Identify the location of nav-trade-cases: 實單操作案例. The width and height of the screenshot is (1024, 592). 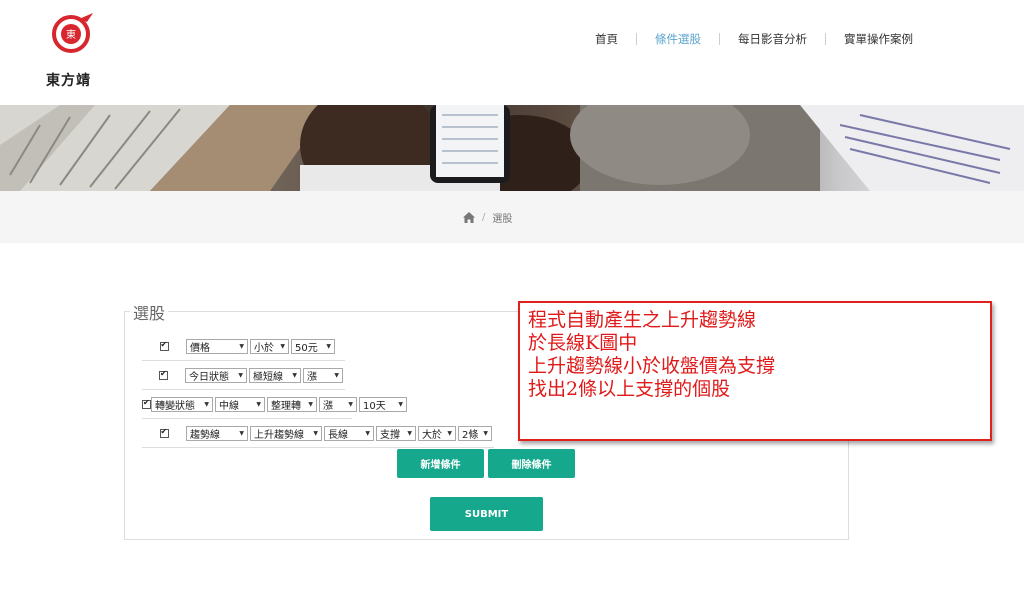
(878, 39).